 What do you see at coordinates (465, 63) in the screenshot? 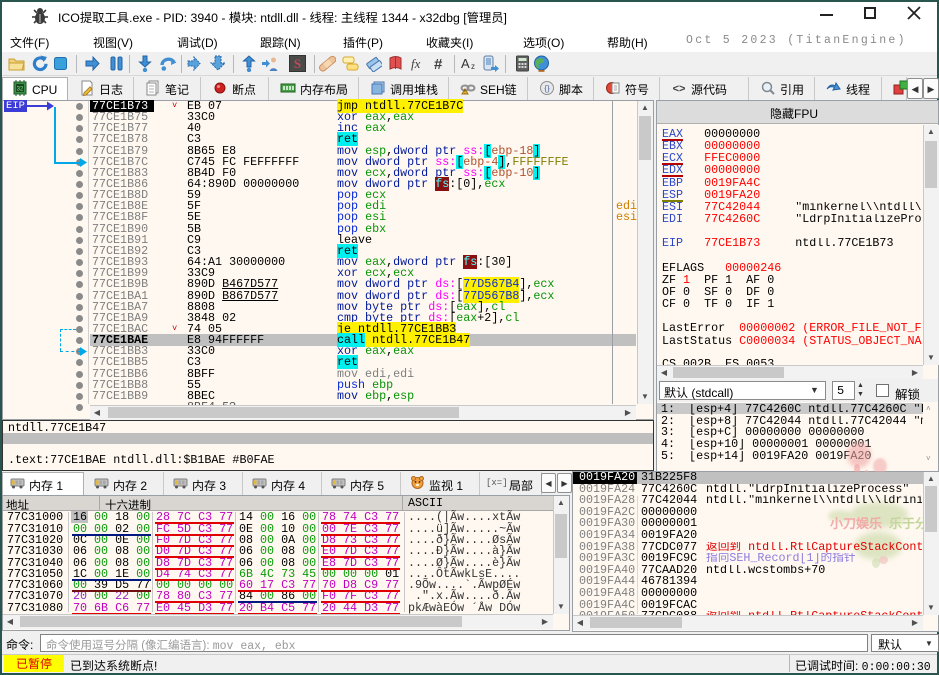
I see `svg-text: A` at bounding box center [465, 63].